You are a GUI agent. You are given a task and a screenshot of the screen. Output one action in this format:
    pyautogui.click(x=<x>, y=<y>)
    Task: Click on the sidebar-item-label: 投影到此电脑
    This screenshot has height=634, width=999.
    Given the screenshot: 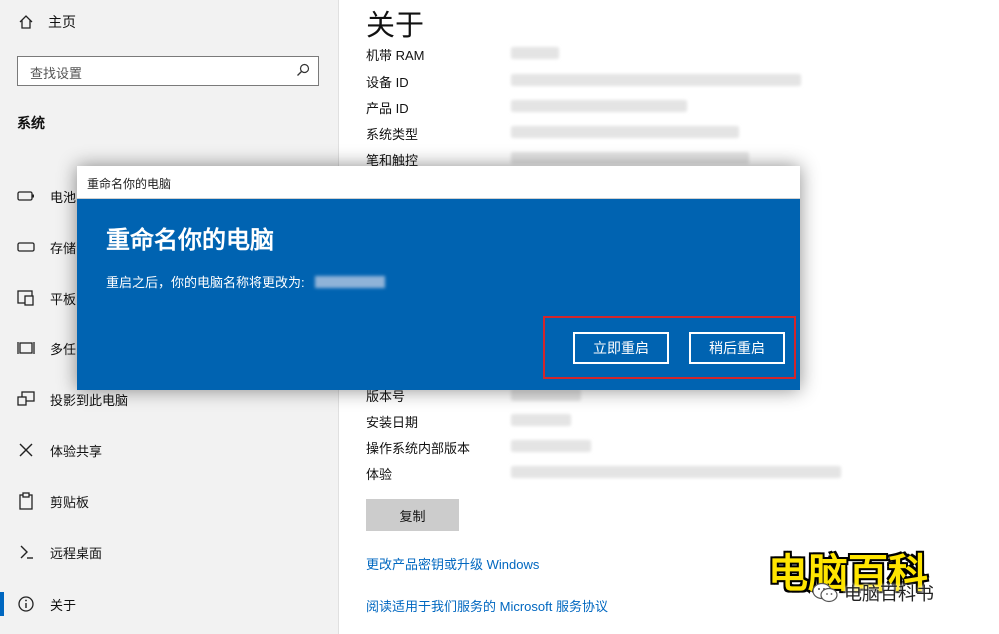 What is the action you would take?
    pyautogui.click(x=89, y=400)
    